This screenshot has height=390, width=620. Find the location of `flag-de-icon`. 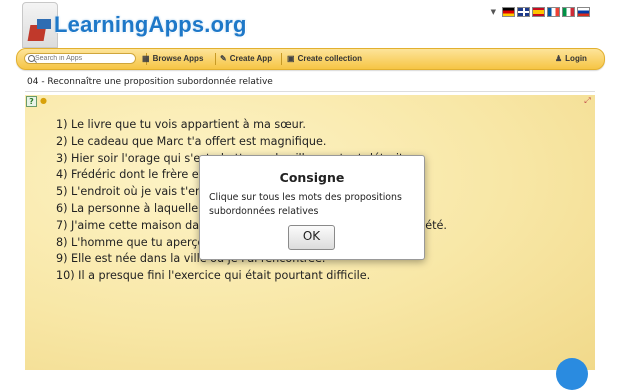

flag-de-icon is located at coordinates (508, 12).